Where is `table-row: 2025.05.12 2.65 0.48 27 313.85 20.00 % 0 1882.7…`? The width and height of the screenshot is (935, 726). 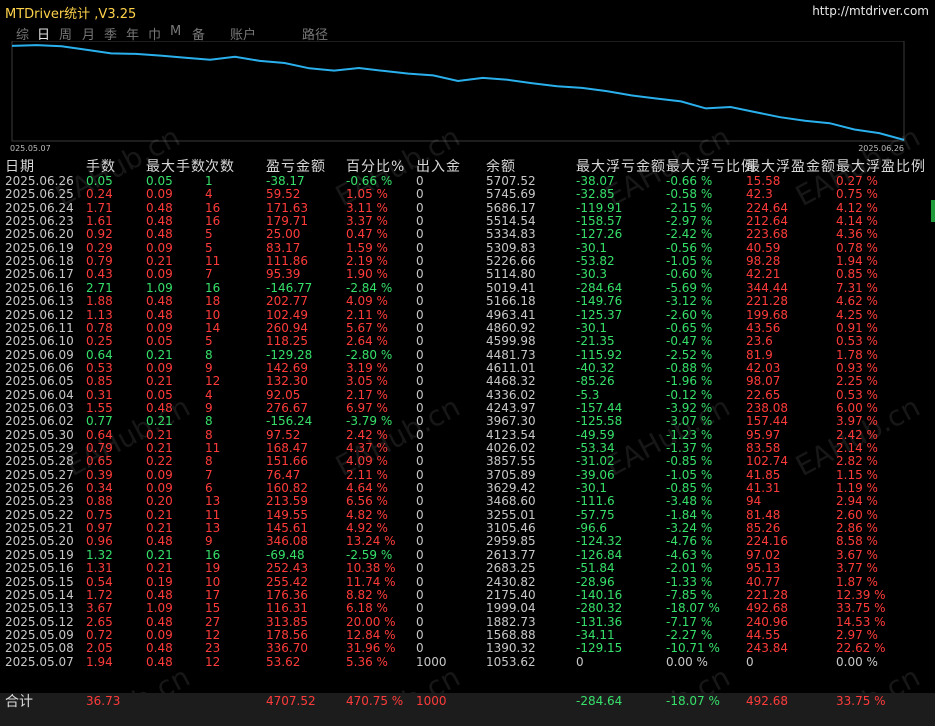 table-row: 2025.05.12 2.65 0.48 27 313.85 20.00 % 0 1882.7… is located at coordinates (467, 622).